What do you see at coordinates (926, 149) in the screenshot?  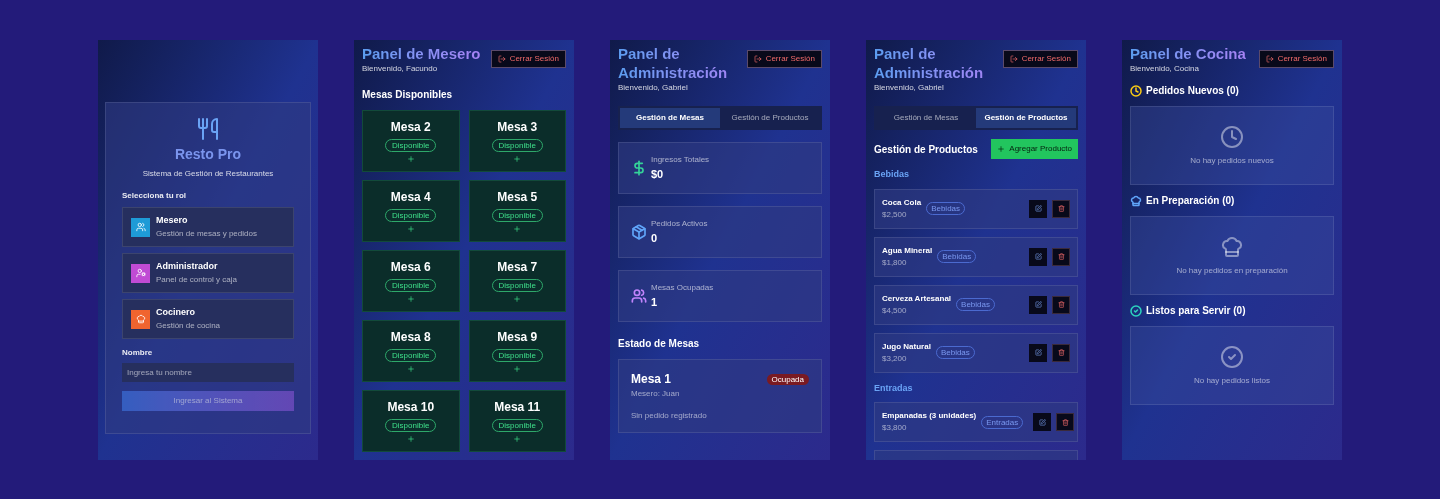 I see `section-heading: Gestión de Productos` at bounding box center [926, 149].